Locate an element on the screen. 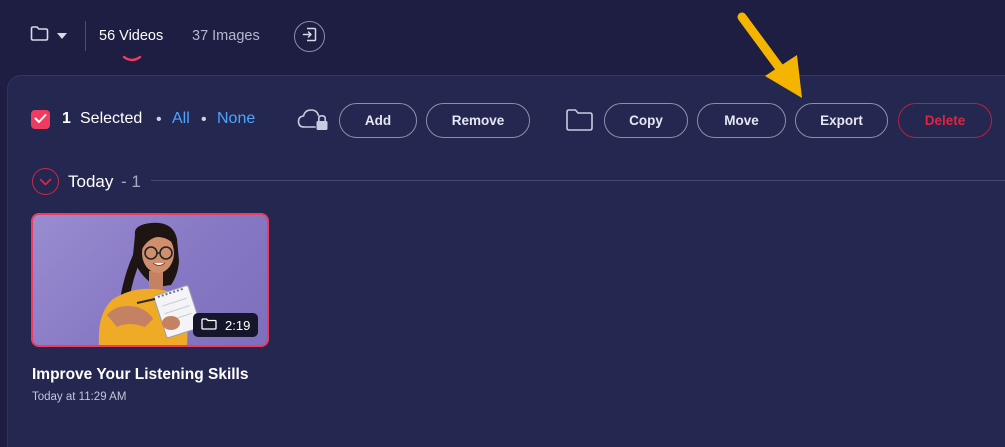  copy-button: Copy is located at coordinates (646, 120).